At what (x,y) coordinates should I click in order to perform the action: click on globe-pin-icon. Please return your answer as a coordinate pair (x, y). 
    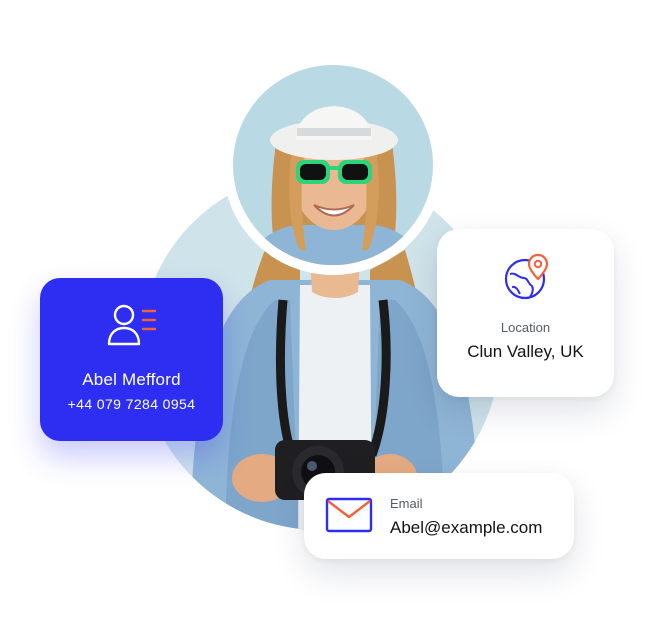
    Looking at the image, I should click on (526, 276).